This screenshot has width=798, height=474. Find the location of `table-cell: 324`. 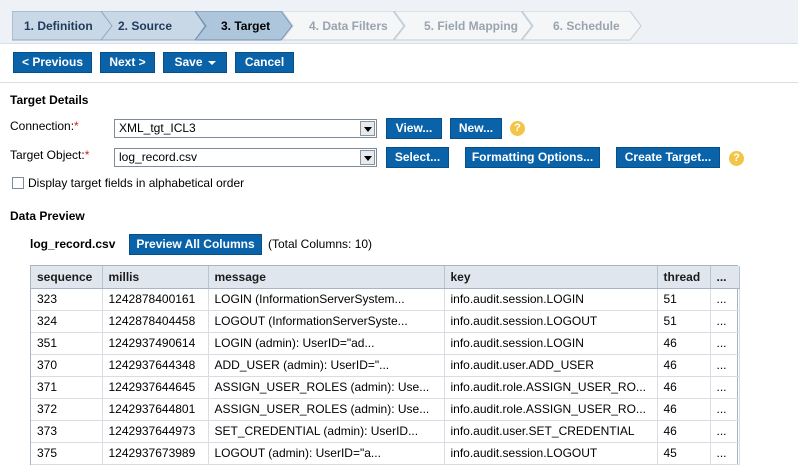

table-cell: 324 is located at coordinates (67, 321).